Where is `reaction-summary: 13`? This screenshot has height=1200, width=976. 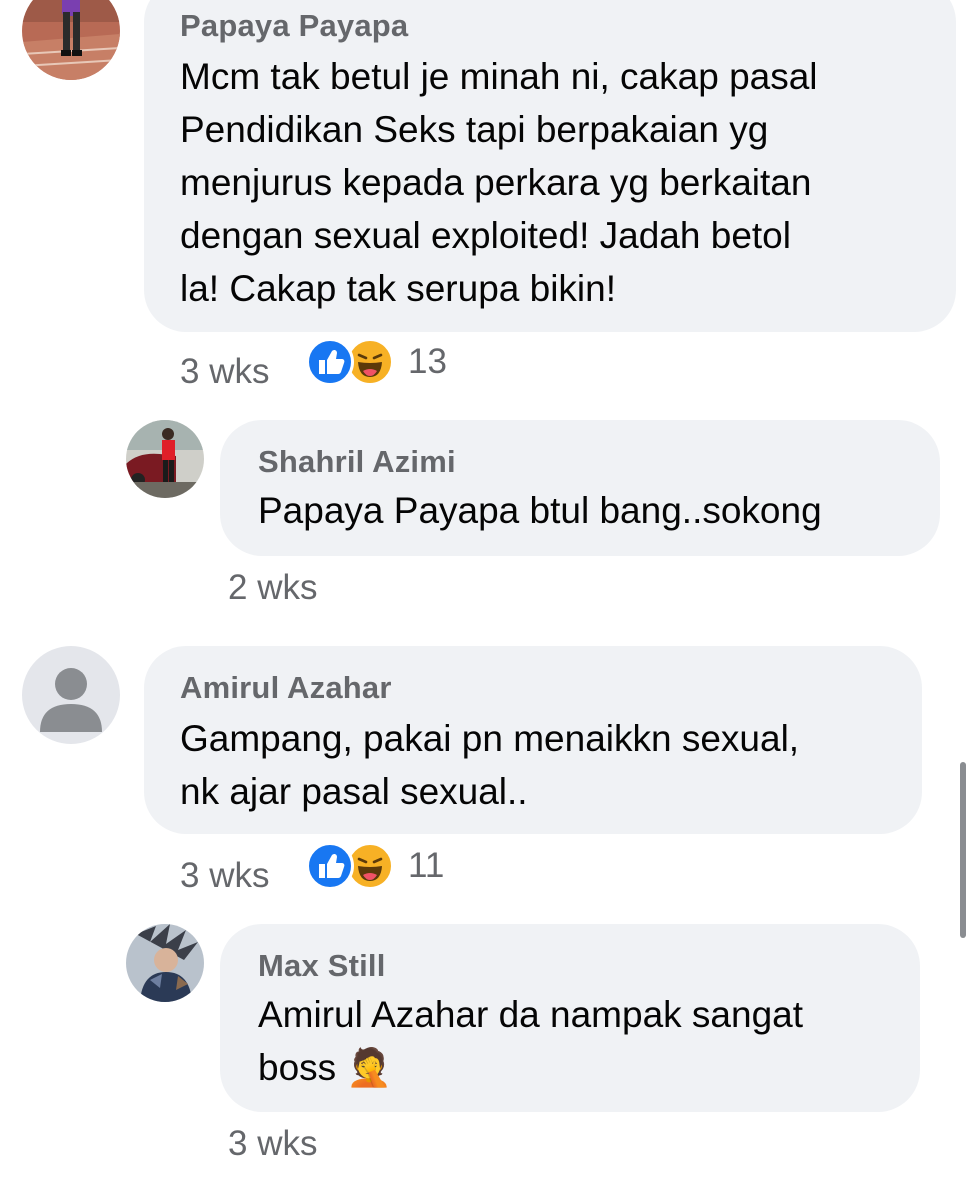
reaction-summary: 13 is located at coordinates (376, 362).